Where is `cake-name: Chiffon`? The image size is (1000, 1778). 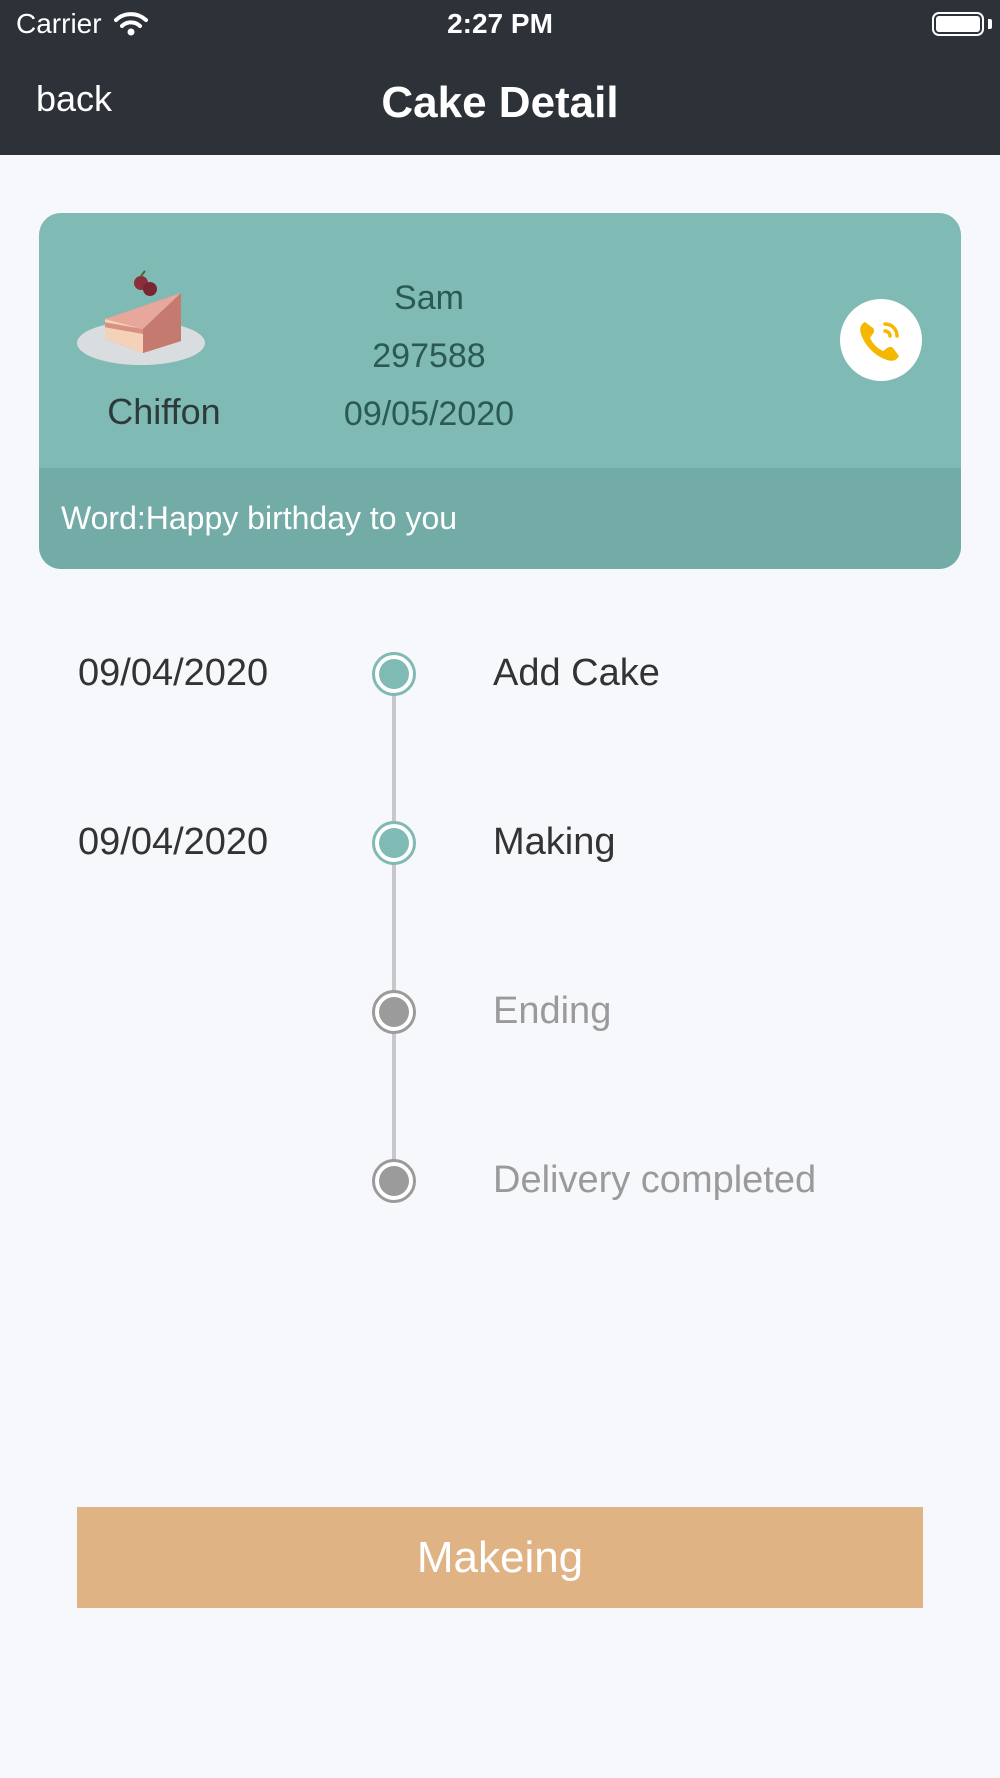
cake-name: Chiffon is located at coordinates (164, 411).